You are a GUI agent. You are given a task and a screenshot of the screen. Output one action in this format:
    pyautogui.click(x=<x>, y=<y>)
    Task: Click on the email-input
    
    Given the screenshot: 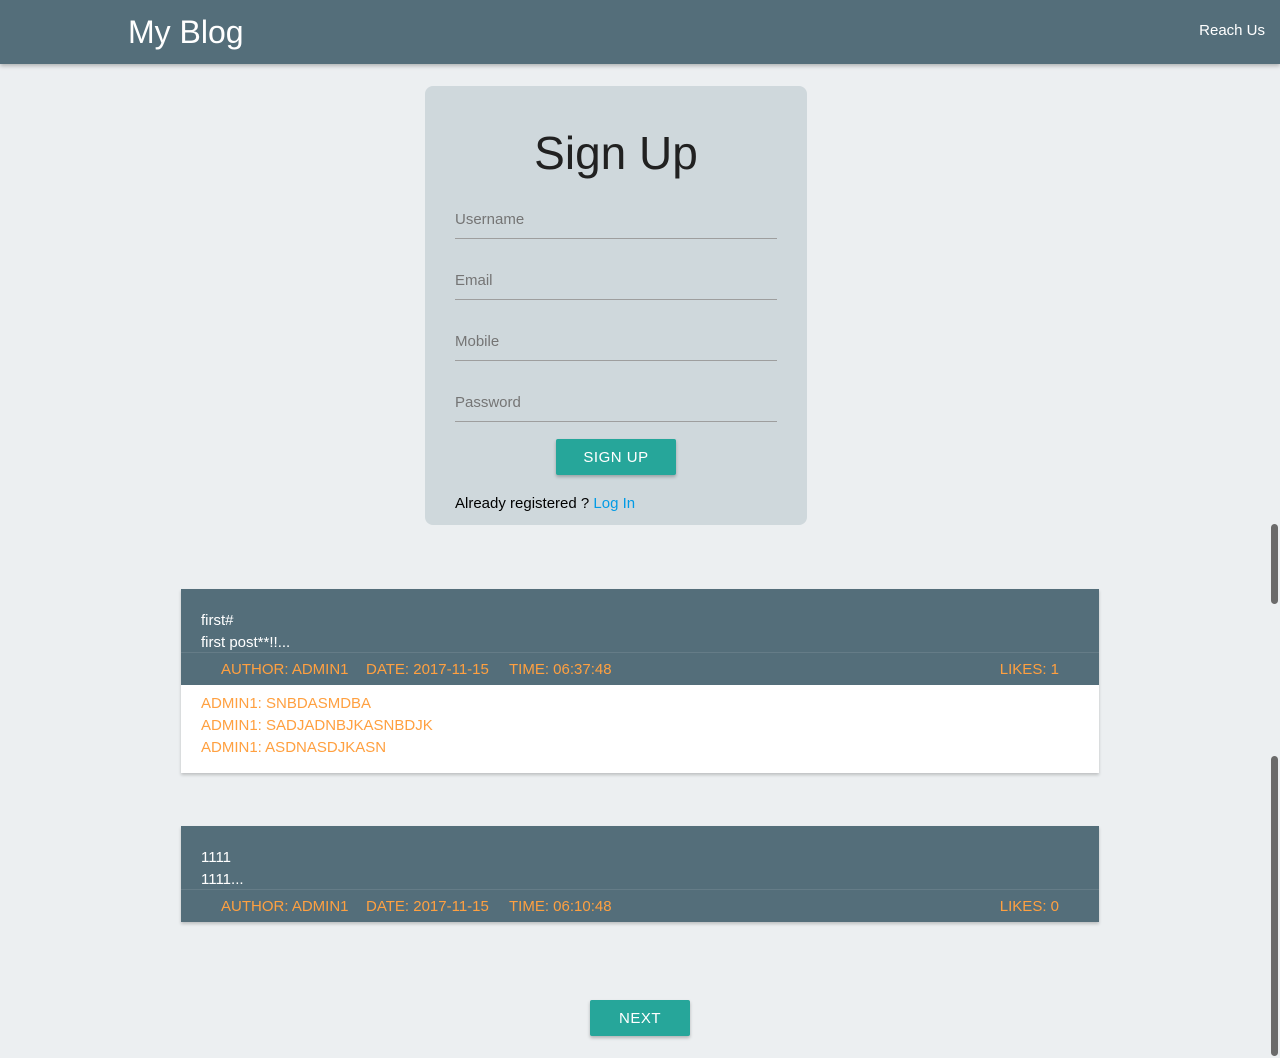 What is the action you would take?
    pyautogui.click(x=616, y=280)
    